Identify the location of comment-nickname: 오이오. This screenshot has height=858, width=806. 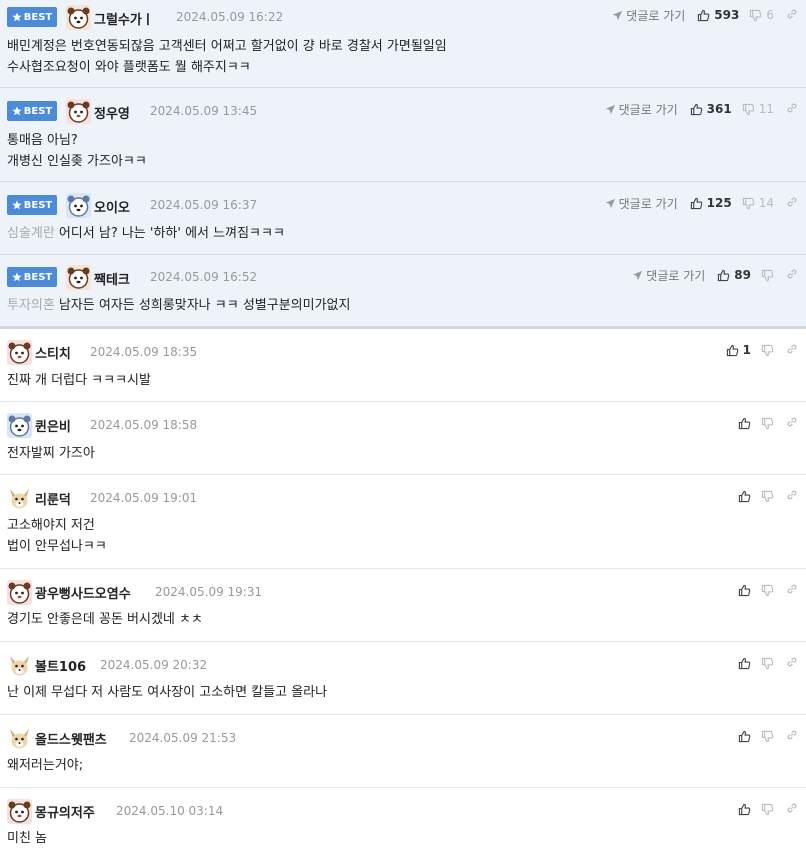
(112, 206).